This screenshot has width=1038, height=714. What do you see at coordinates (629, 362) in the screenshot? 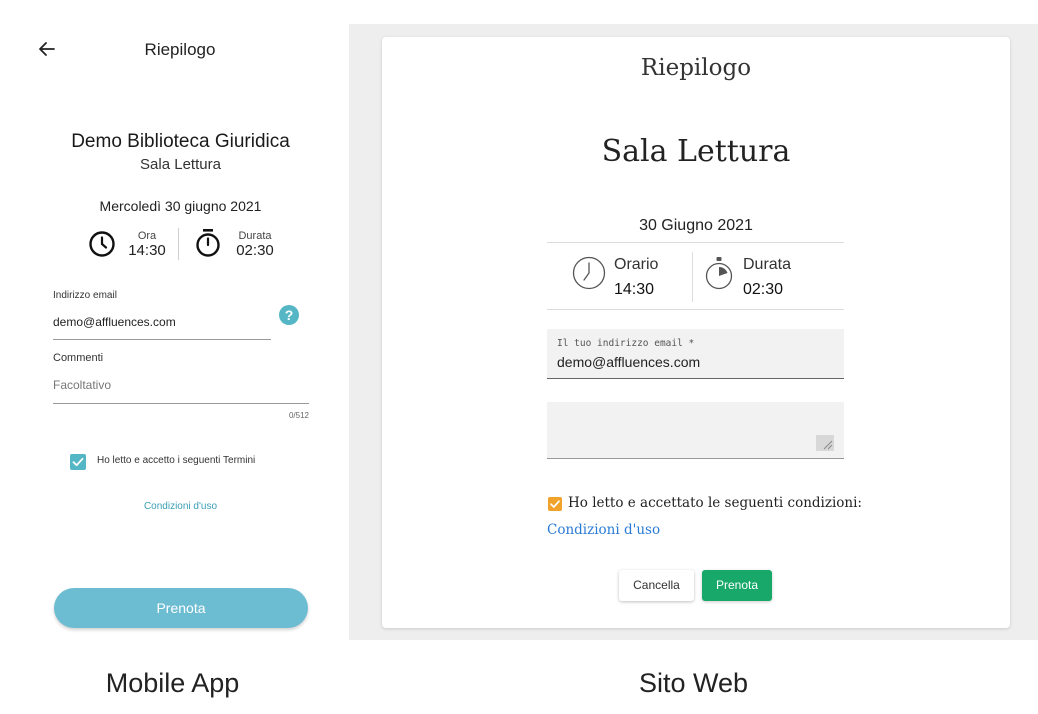
I see `email-value: demo@affluences.com` at bounding box center [629, 362].